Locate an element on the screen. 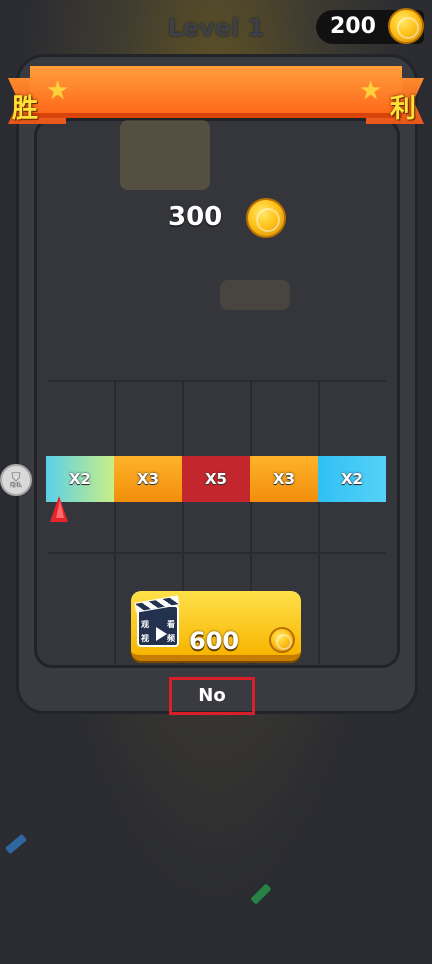  banner-char-right: 利 is located at coordinates (403, 109).